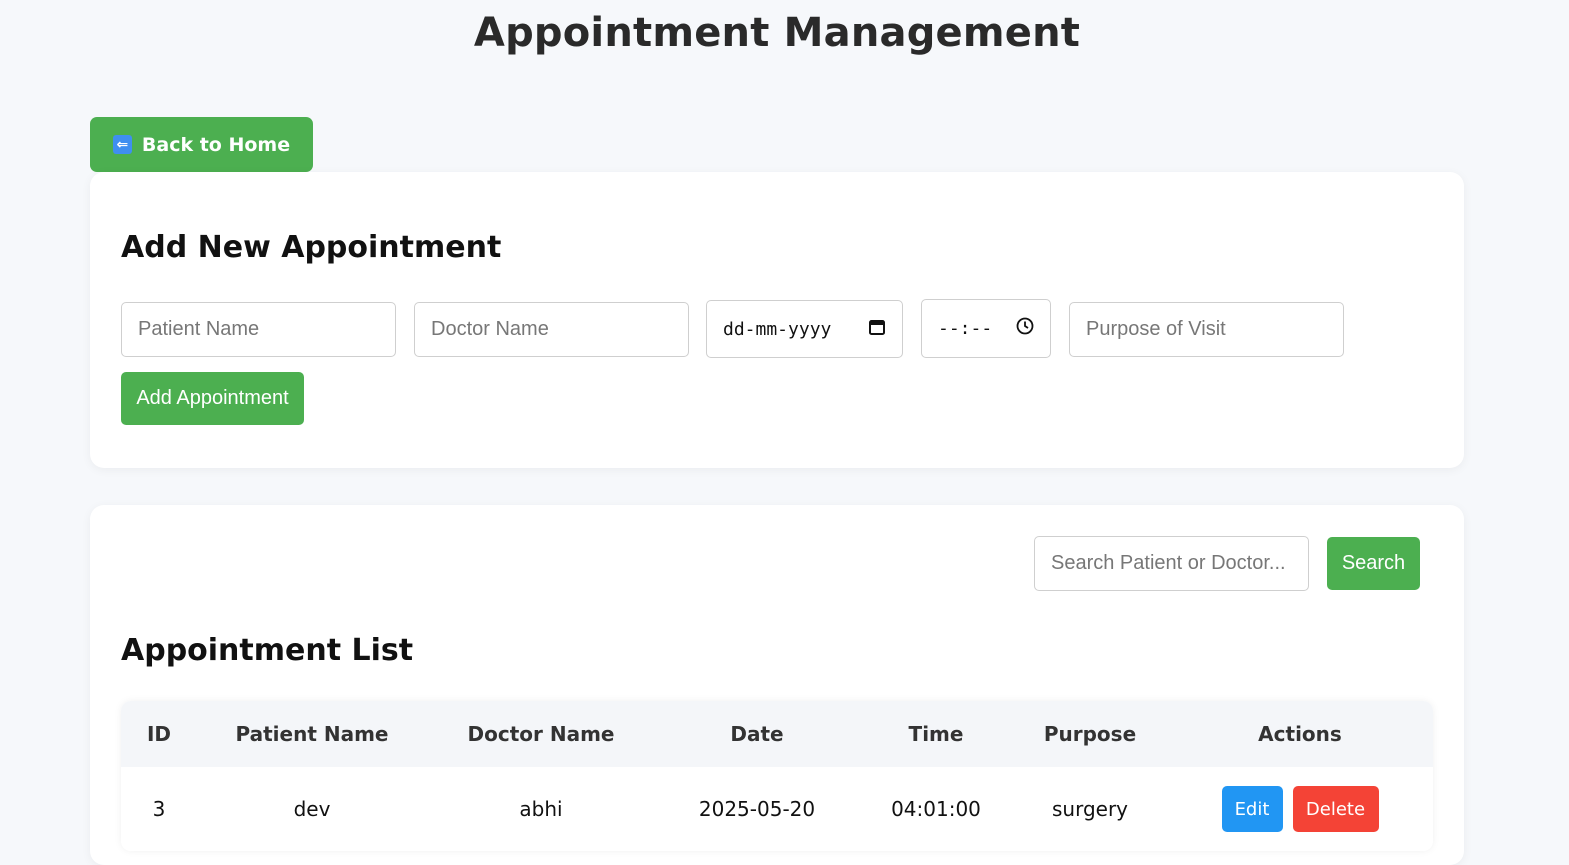 This screenshot has height=865, width=1569. I want to click on doctor-name-input: Doctor Name, so click(551, 329).